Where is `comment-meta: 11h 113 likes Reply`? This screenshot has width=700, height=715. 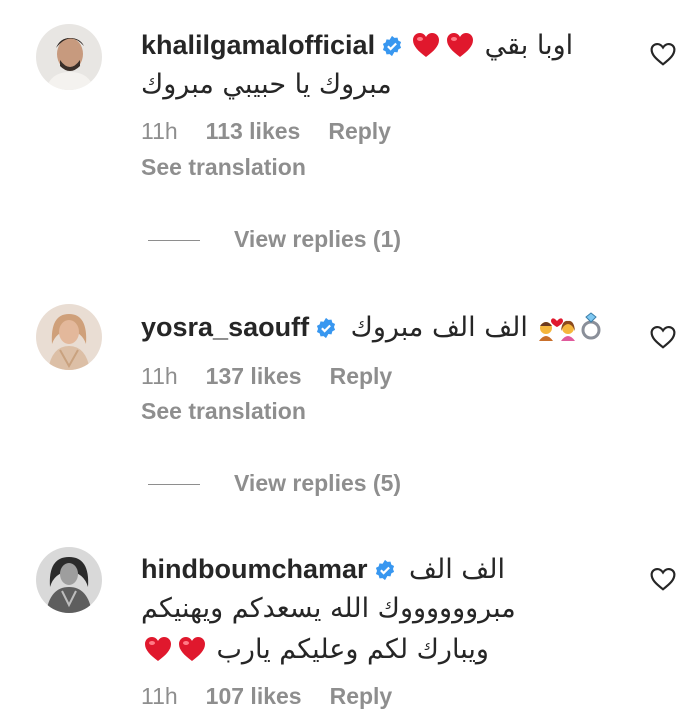
comment-meta: 11h 113 likes Reply is located at coordinates (280, 131).